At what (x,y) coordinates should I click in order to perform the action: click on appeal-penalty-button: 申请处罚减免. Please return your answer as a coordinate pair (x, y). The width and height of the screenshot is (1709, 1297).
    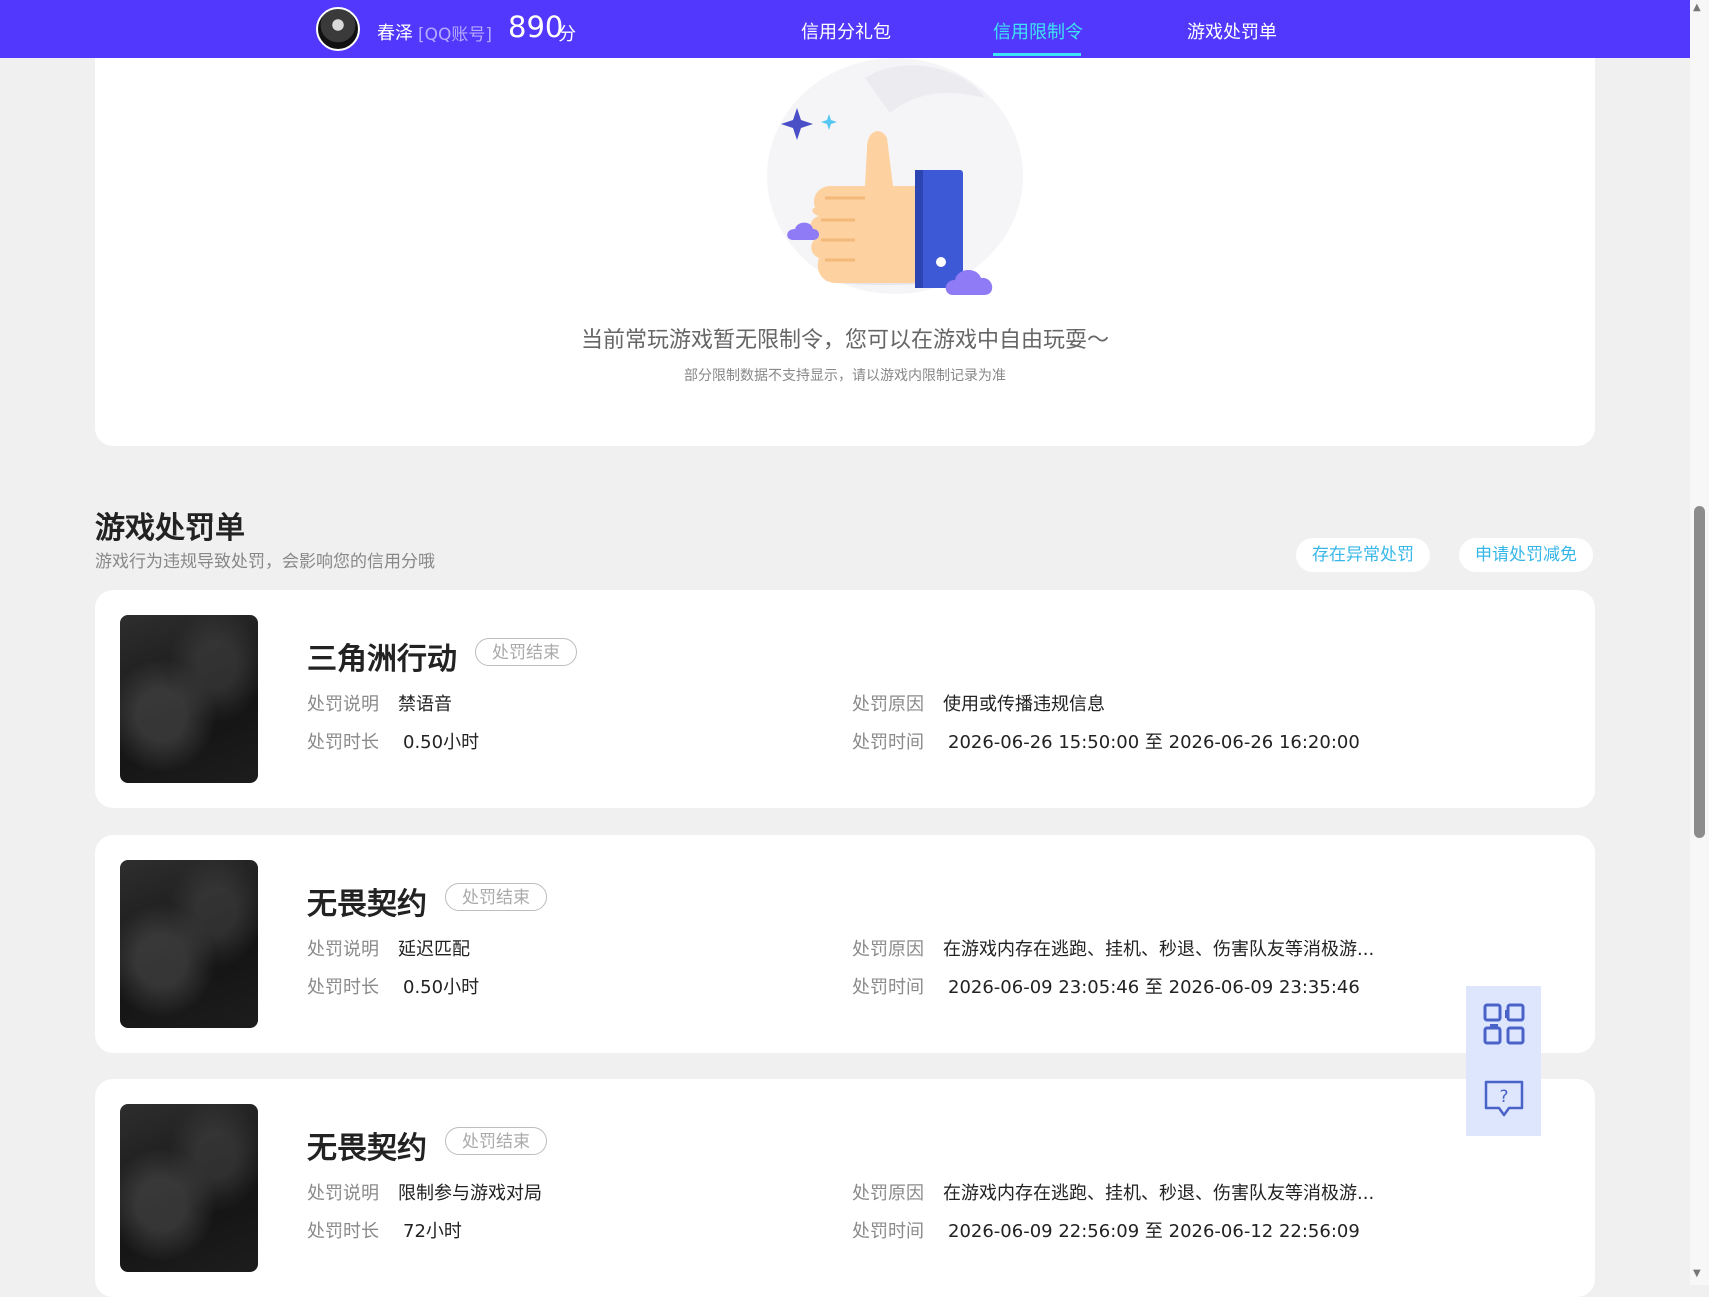
    Looking at the image, I should click on (1526, 555).